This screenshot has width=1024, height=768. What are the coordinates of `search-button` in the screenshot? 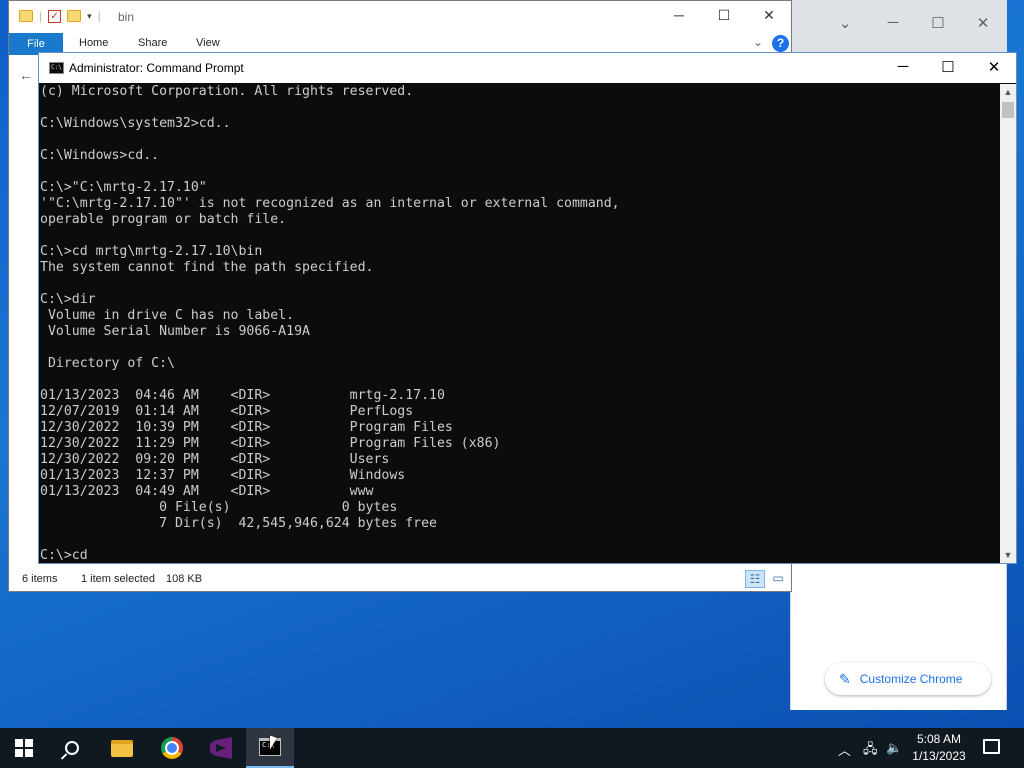 It's located at (72, 748).